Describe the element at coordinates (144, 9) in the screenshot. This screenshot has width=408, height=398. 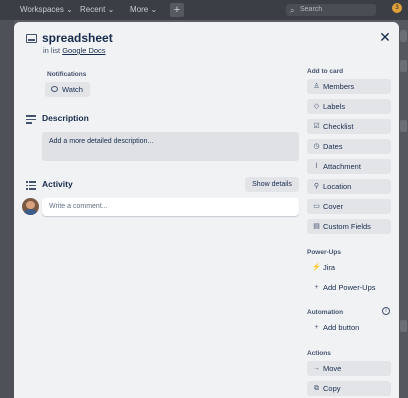
I see `more-menu: More ⌄` at that location.